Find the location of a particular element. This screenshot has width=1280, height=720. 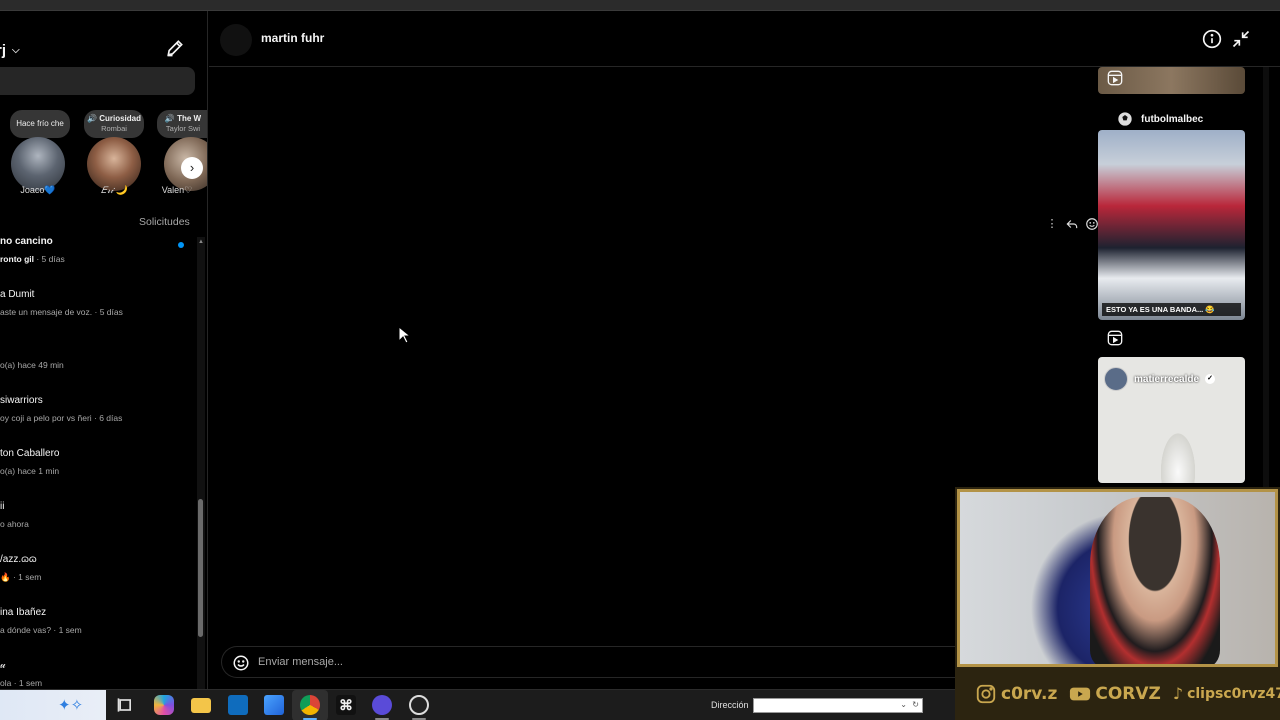

note-username: Valen♡ is located at coordinates (177, 190).